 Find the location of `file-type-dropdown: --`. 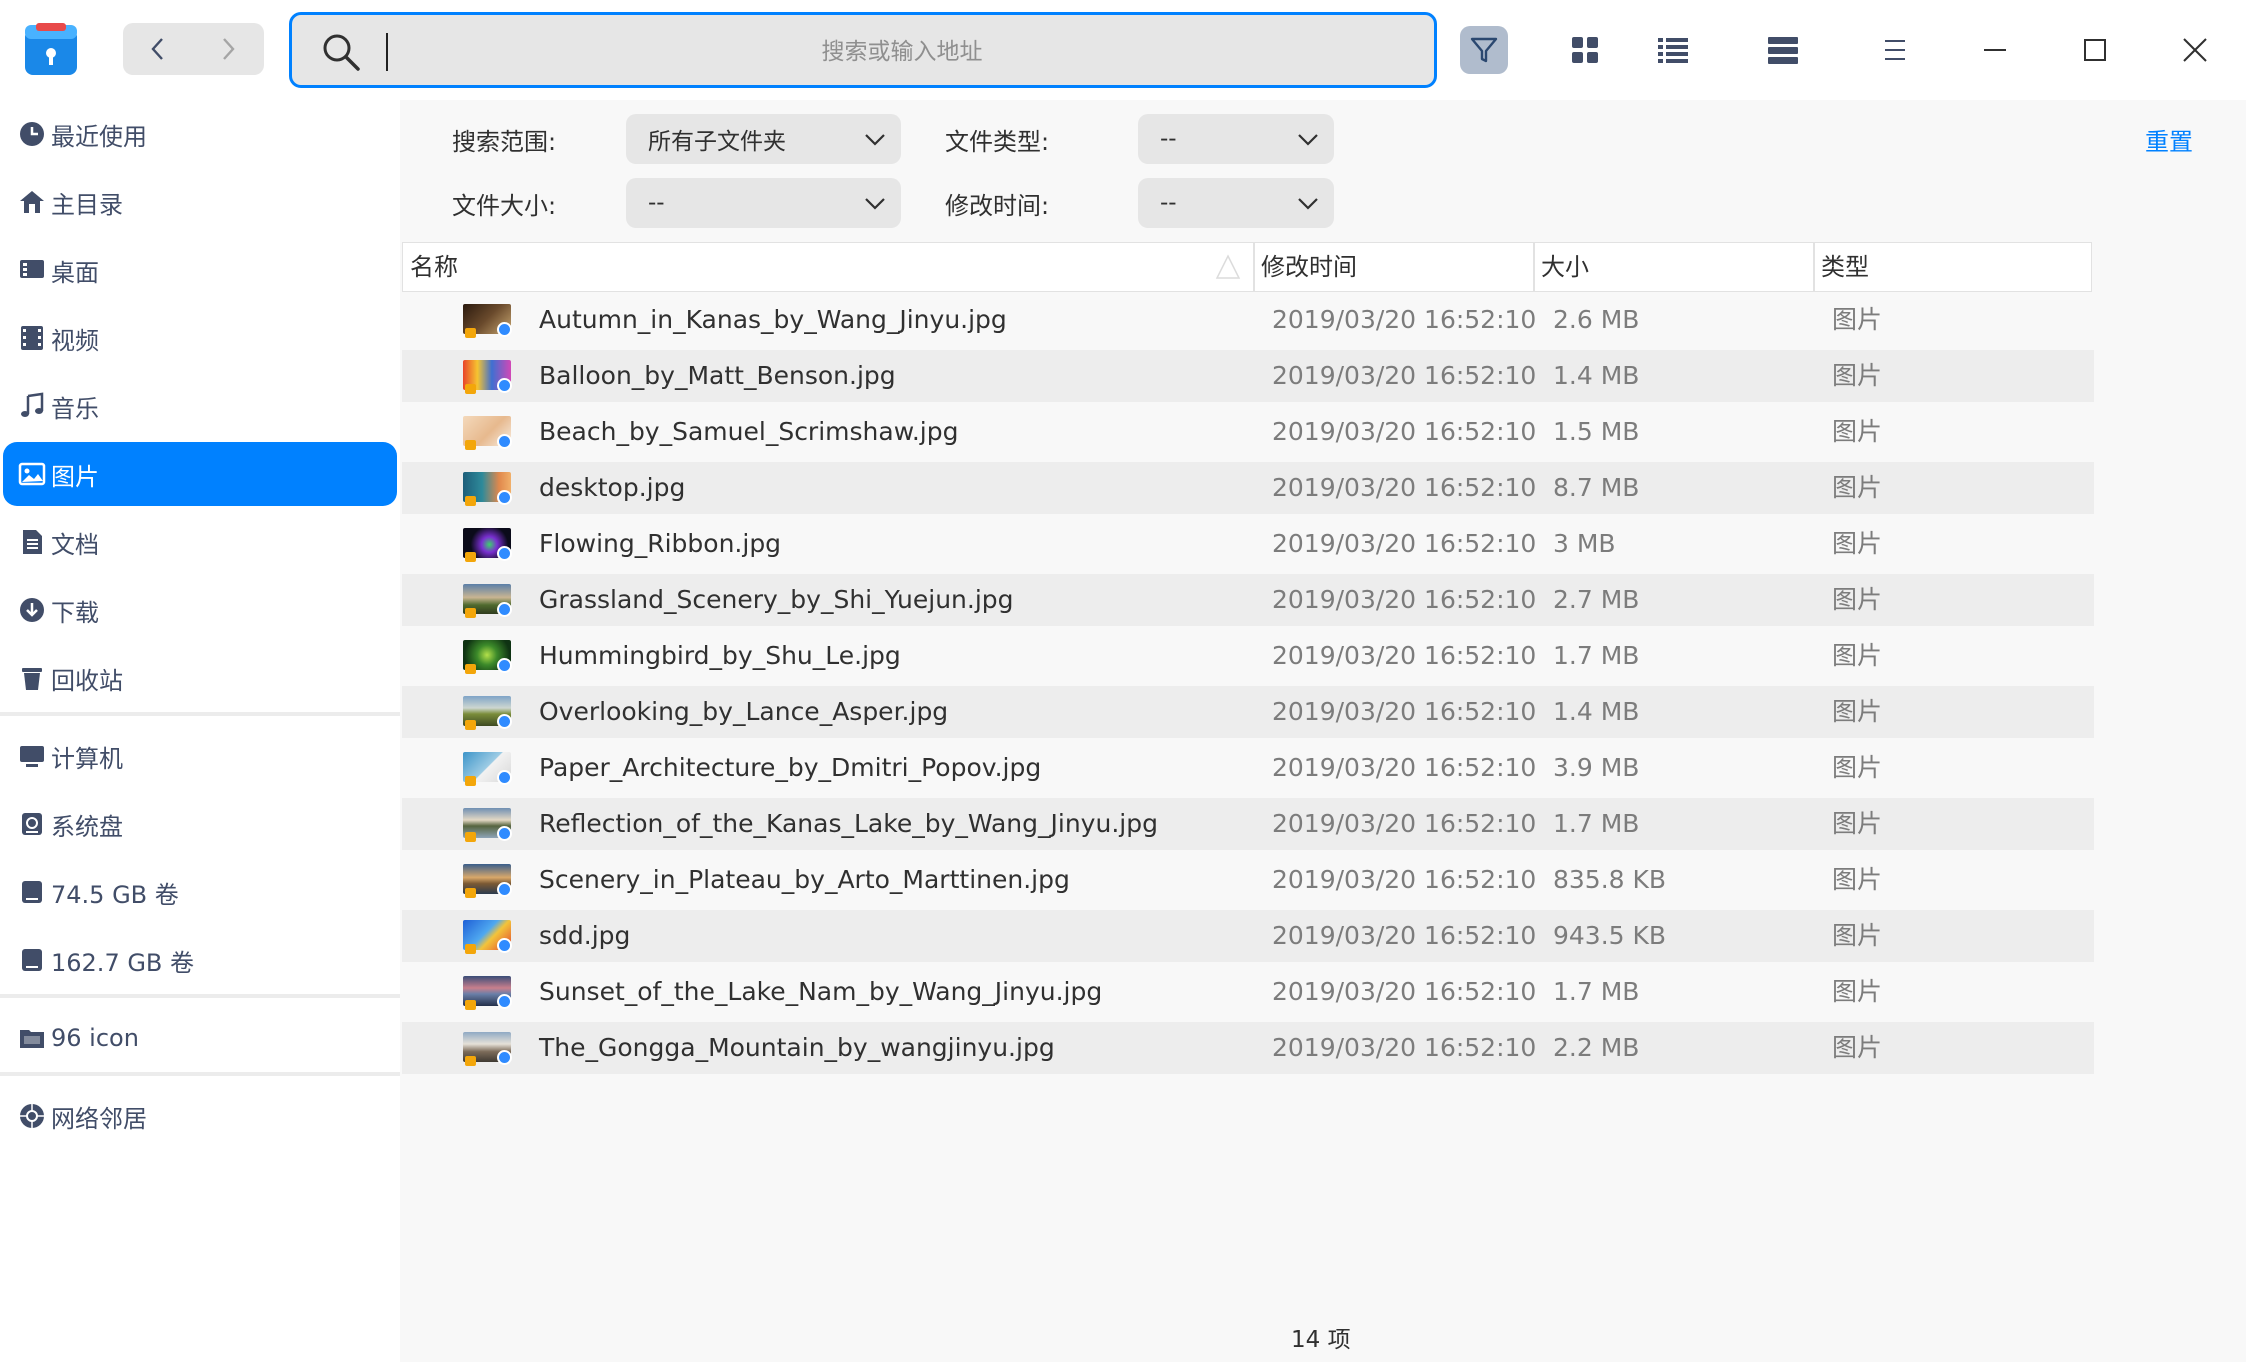

file-type-dropdown: -- is located at coordinates (1236, 139).